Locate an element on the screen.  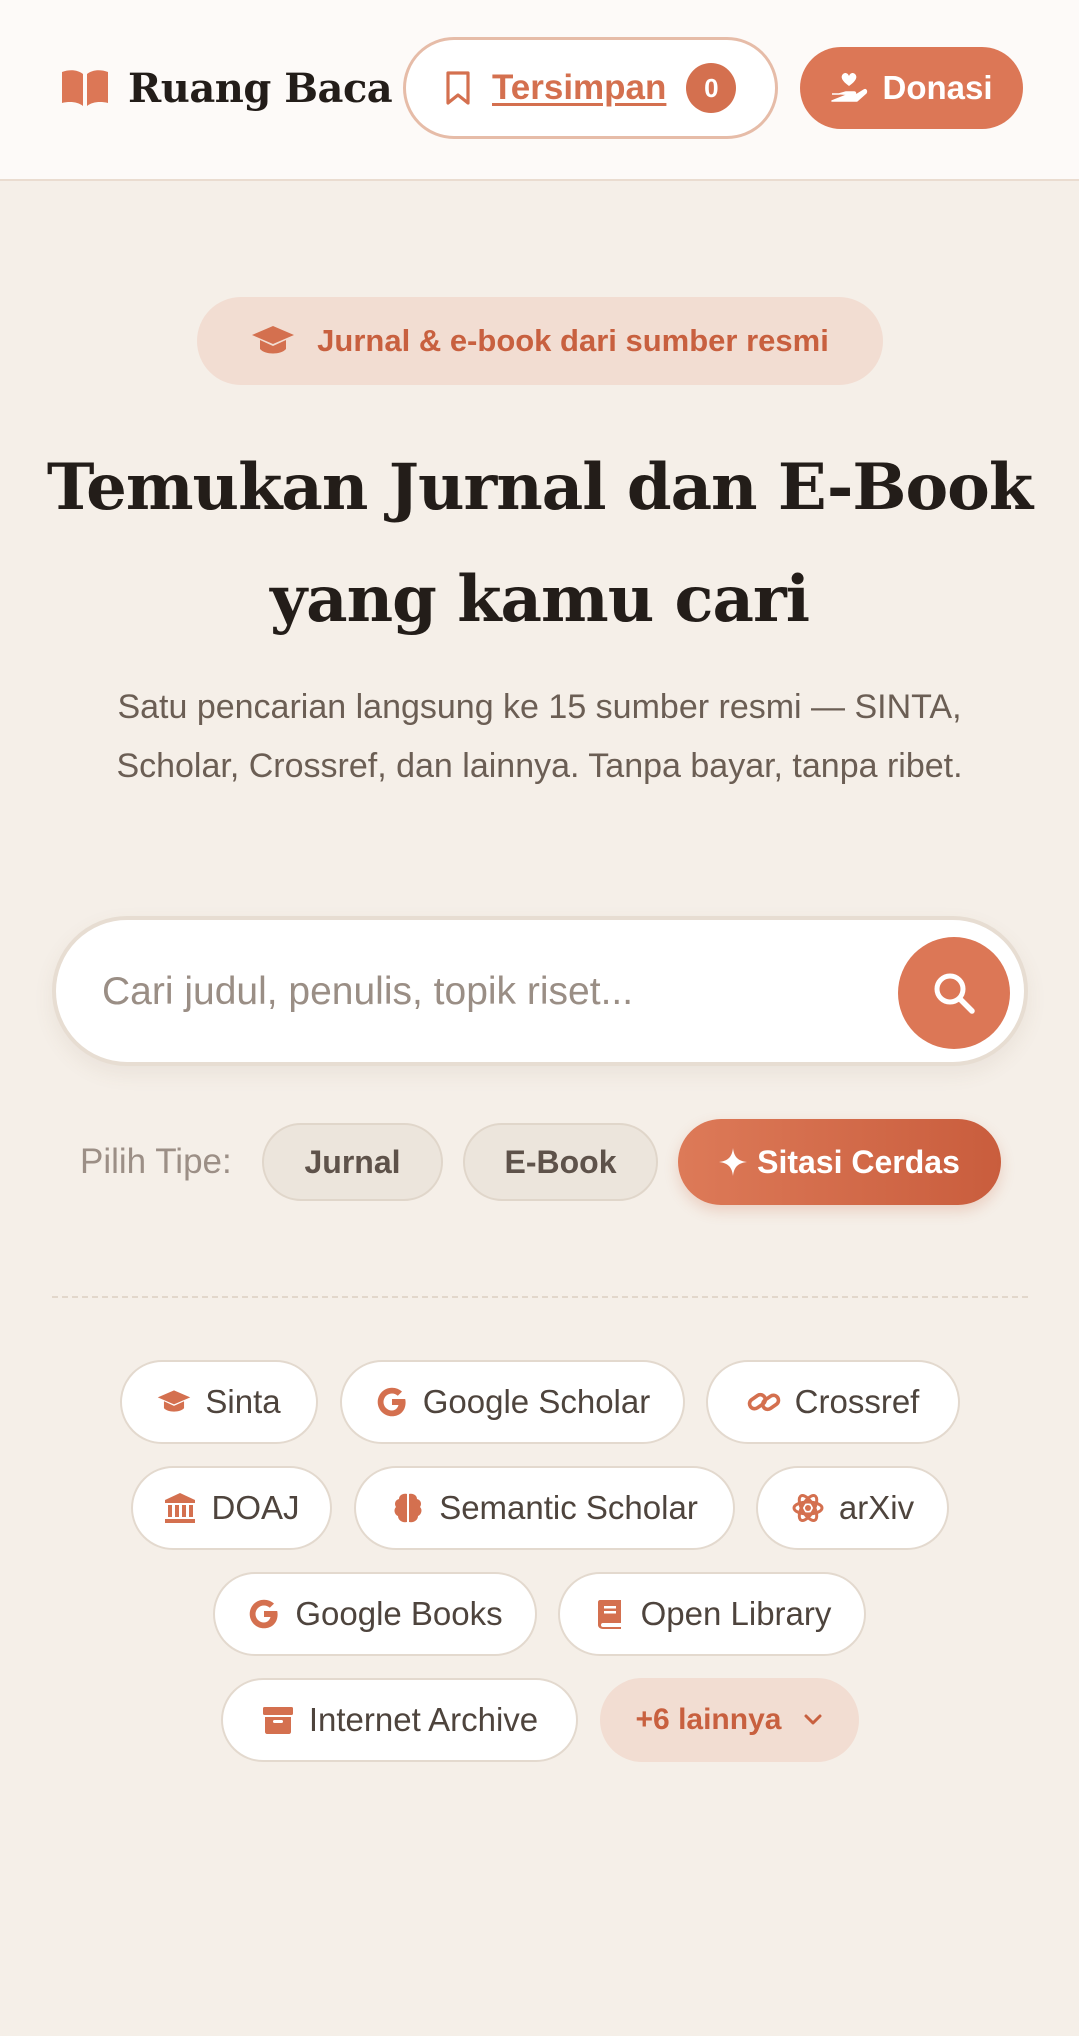
more-sources-button: +6 lainnya is located at coordinates (729, 1720).